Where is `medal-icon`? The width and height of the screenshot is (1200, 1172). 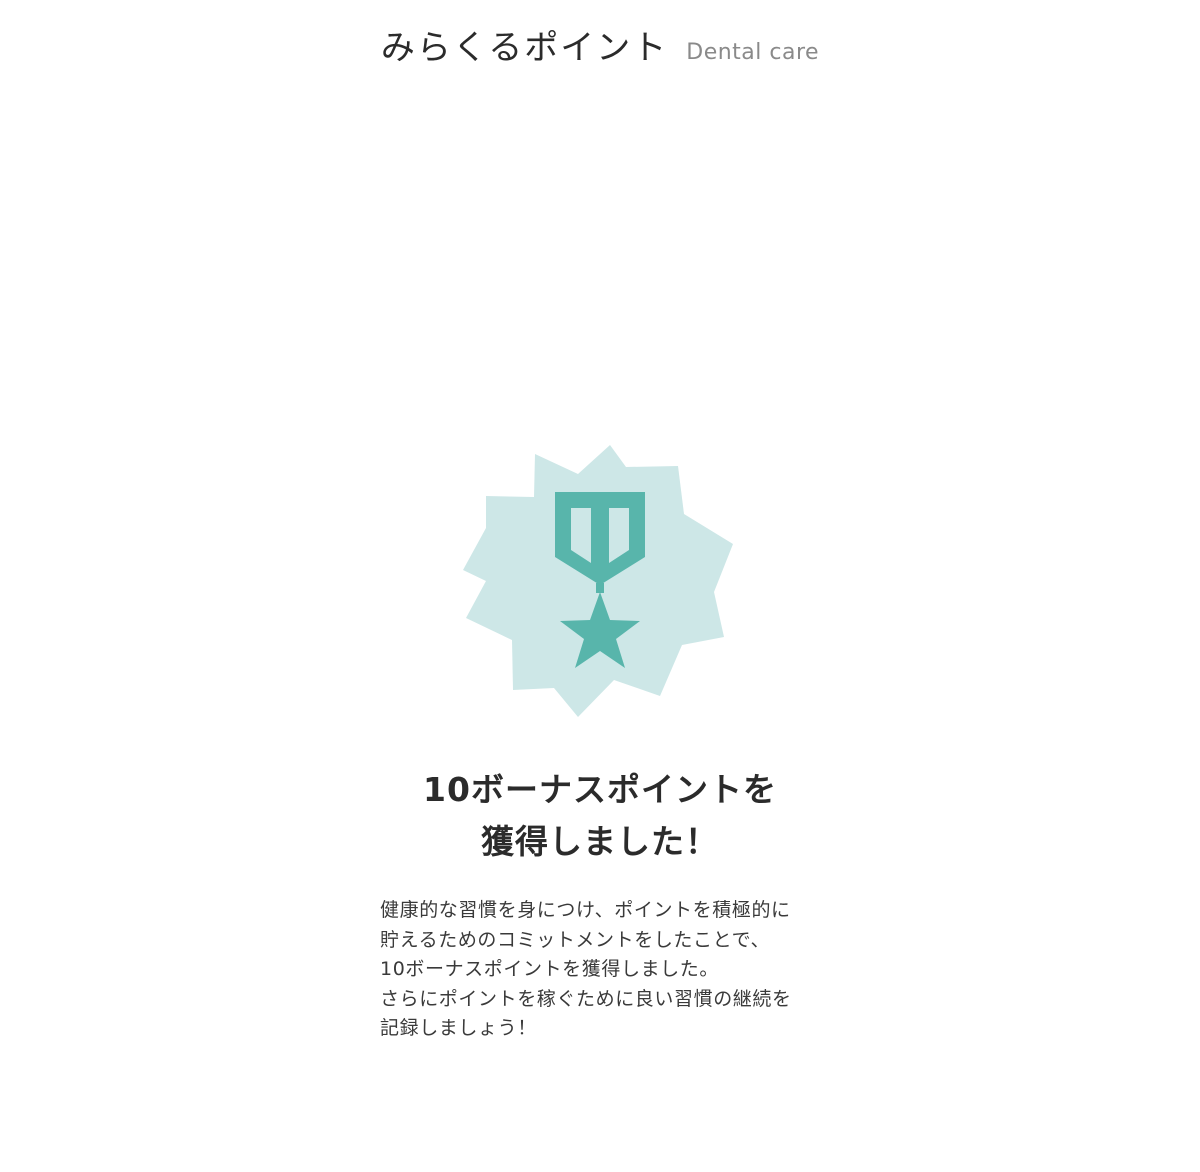 medal-icon is located at coordinates (598, 581).